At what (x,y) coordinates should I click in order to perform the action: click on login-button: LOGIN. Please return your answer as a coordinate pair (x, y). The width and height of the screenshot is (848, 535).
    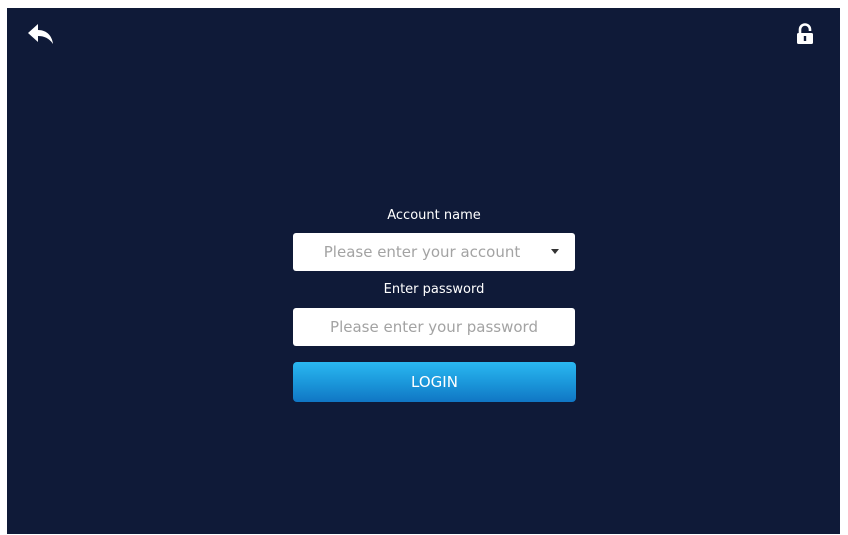
    Looking at the image, I should click on (434, 382).